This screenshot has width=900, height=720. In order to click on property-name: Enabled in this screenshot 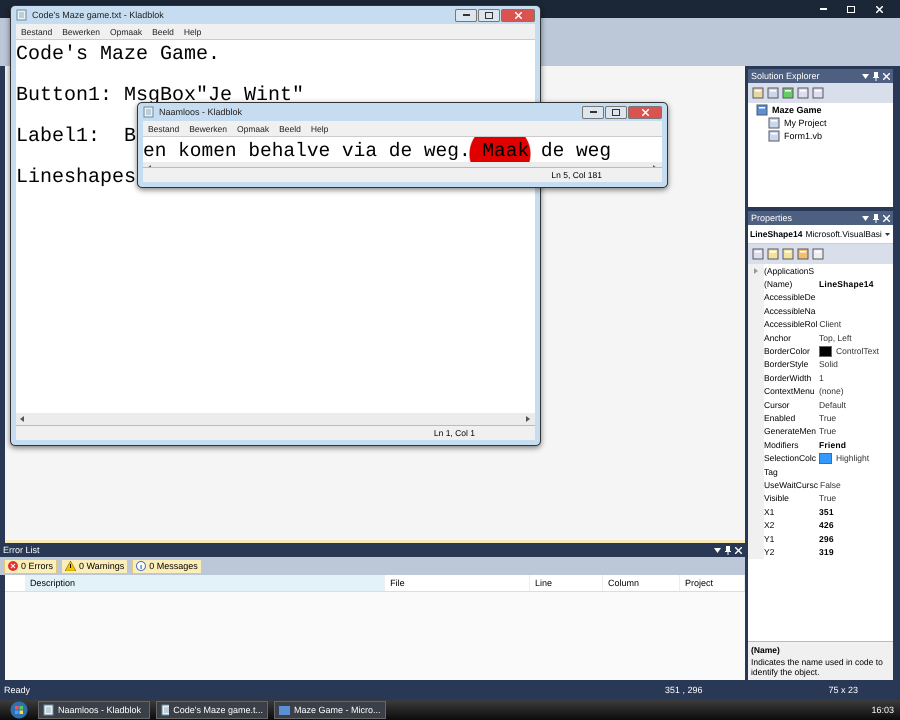, I will do `click(780, 417)`.